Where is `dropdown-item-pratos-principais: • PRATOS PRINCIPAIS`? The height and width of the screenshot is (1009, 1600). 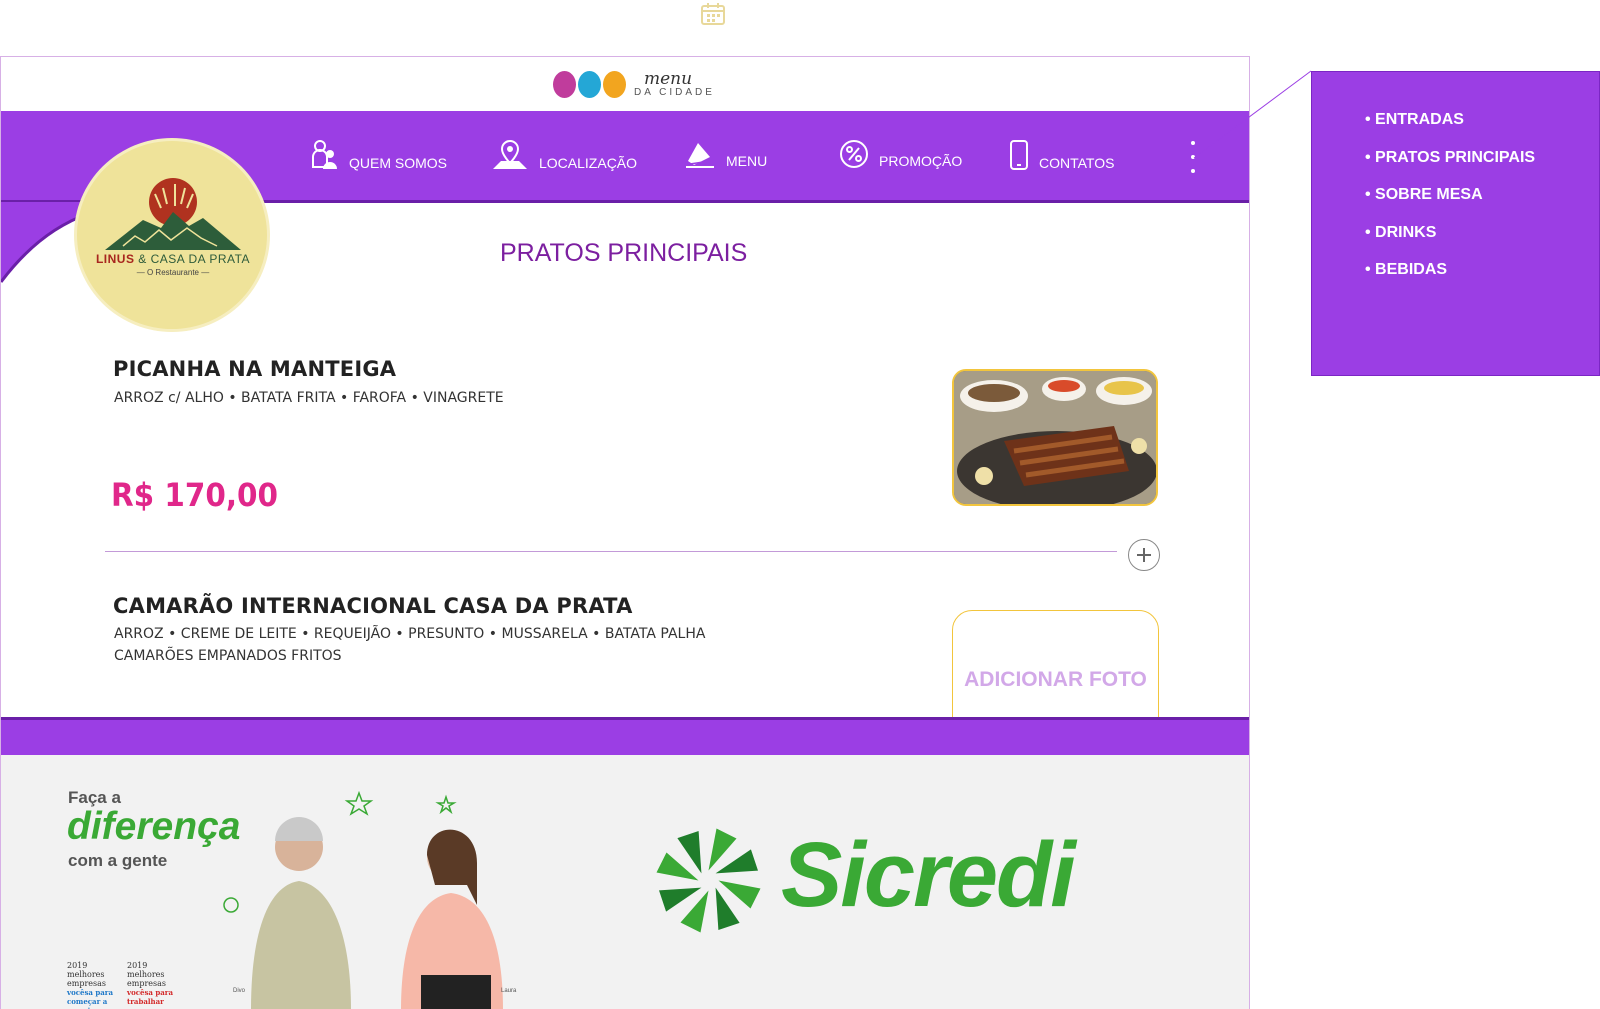
dropdown-item-pratos-principais: • PRATOS PRINCIPAIS is located at coordinates (1450, 158).